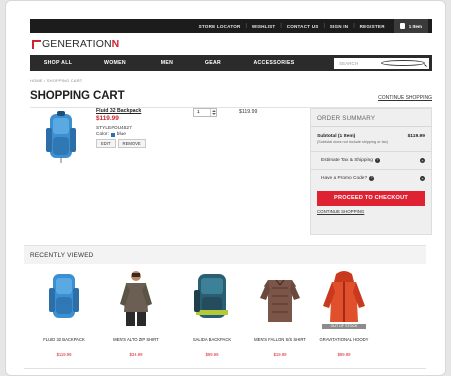 The width and height of the screenshot is (451, 376). I want to click on item-price: $89.99, so click(344, 354).